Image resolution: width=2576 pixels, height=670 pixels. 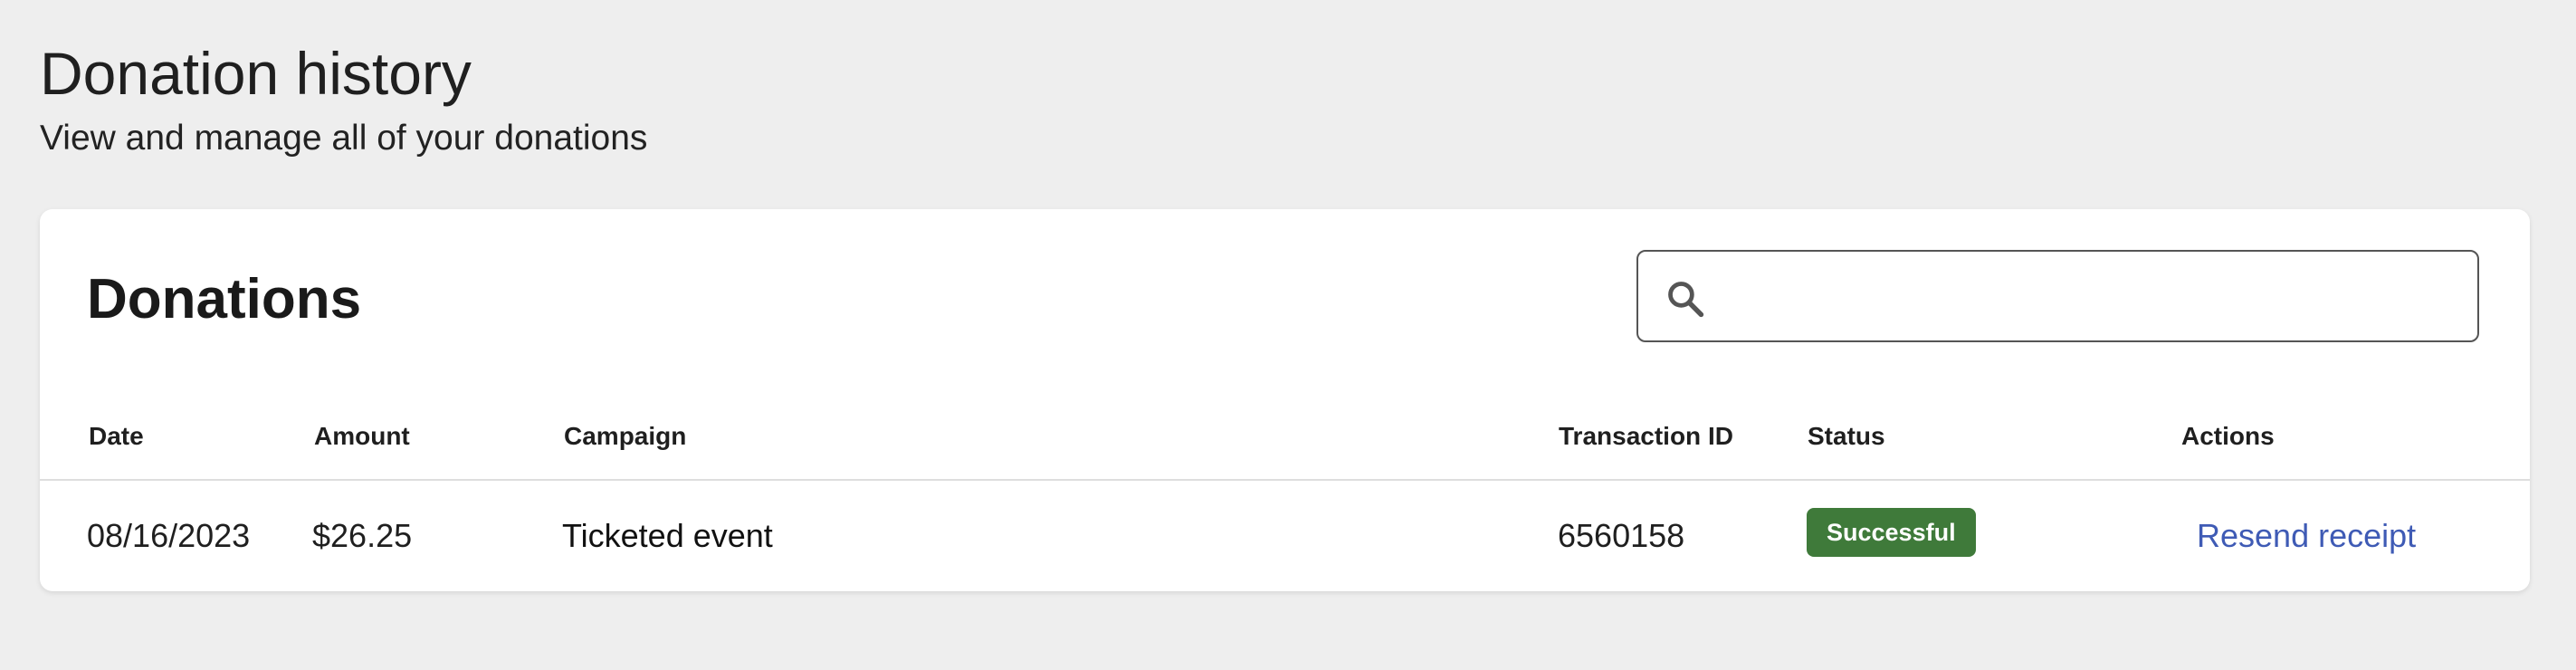 What do you see at coordinates (362, 437) in the screenshot?
I see `column-header-amount: Amount` at bounding box center [362, 437].